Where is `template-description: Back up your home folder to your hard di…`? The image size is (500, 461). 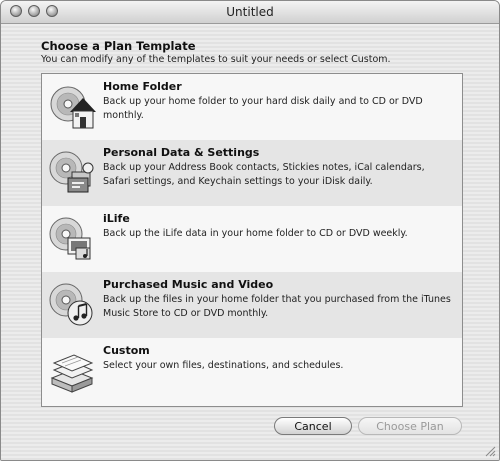 template-description: Back up your home folder to your hard di… is located at coordinates (263, 108).